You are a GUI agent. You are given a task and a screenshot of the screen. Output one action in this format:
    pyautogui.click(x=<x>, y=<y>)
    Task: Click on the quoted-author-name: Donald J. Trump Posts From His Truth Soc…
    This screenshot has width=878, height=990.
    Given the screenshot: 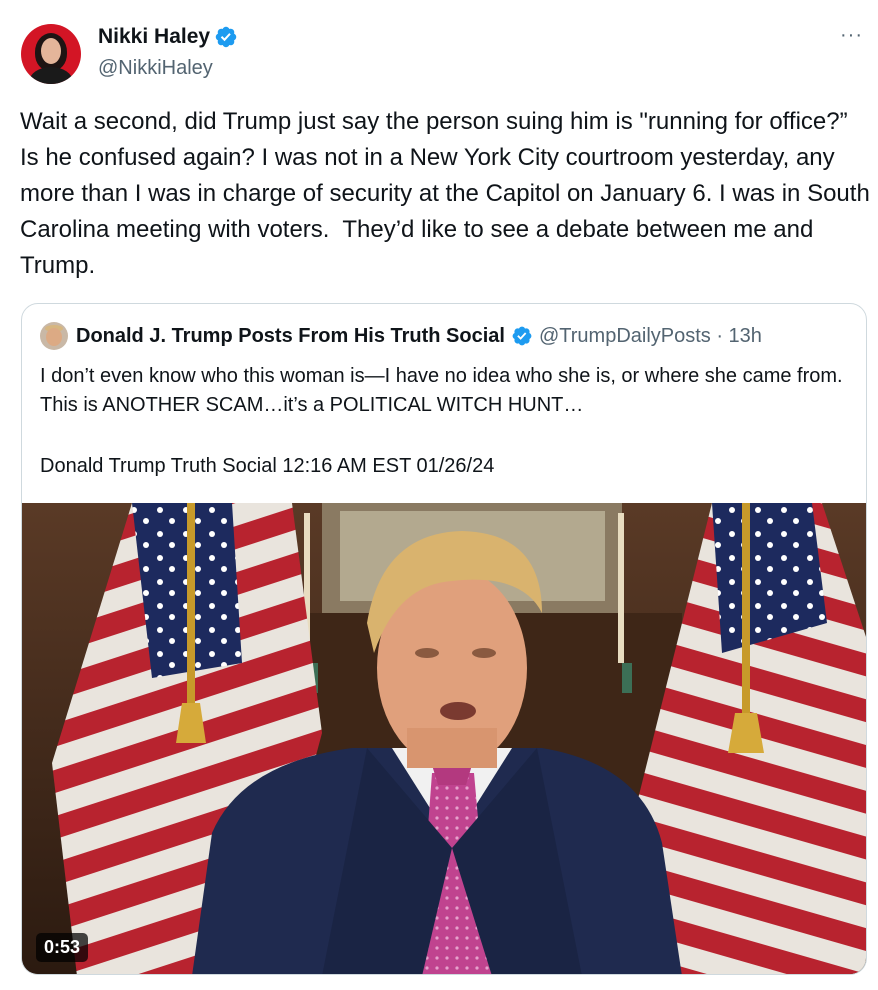 What is the action you would take?
    pyautogui.click(x=290, y=335)
    